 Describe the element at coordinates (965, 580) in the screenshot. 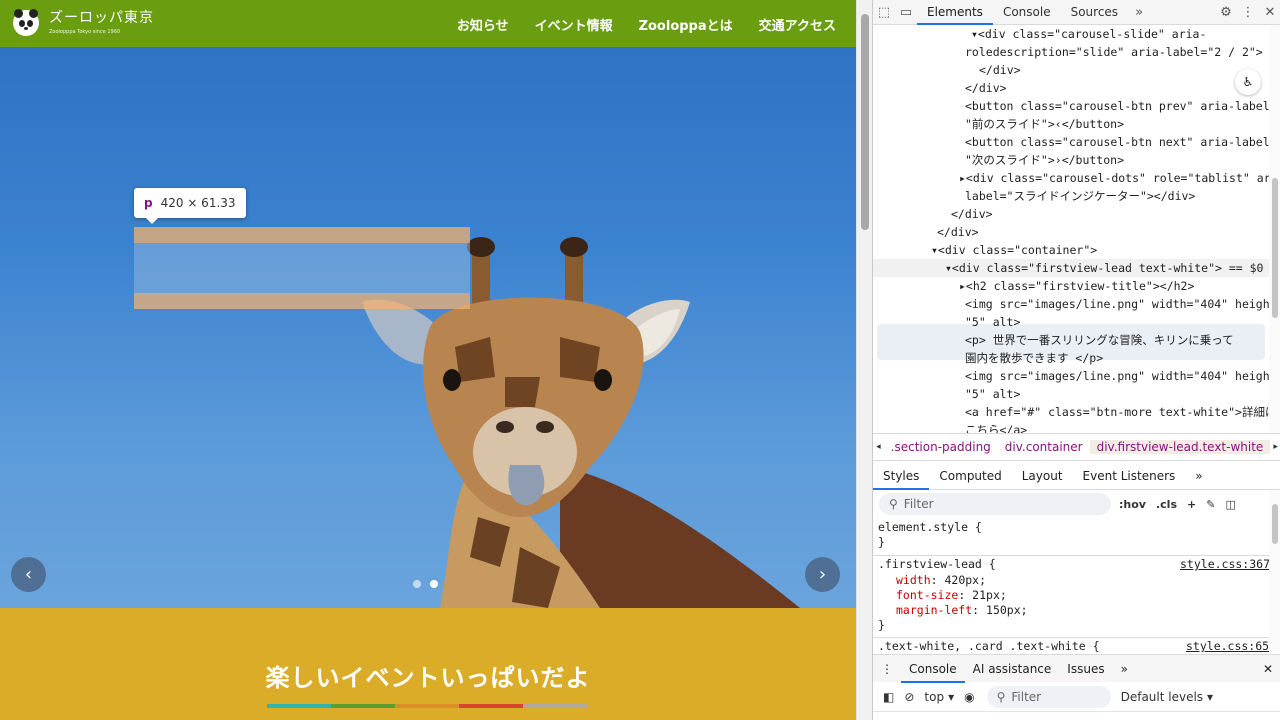

I see `prop-value: 420px;` at that location.